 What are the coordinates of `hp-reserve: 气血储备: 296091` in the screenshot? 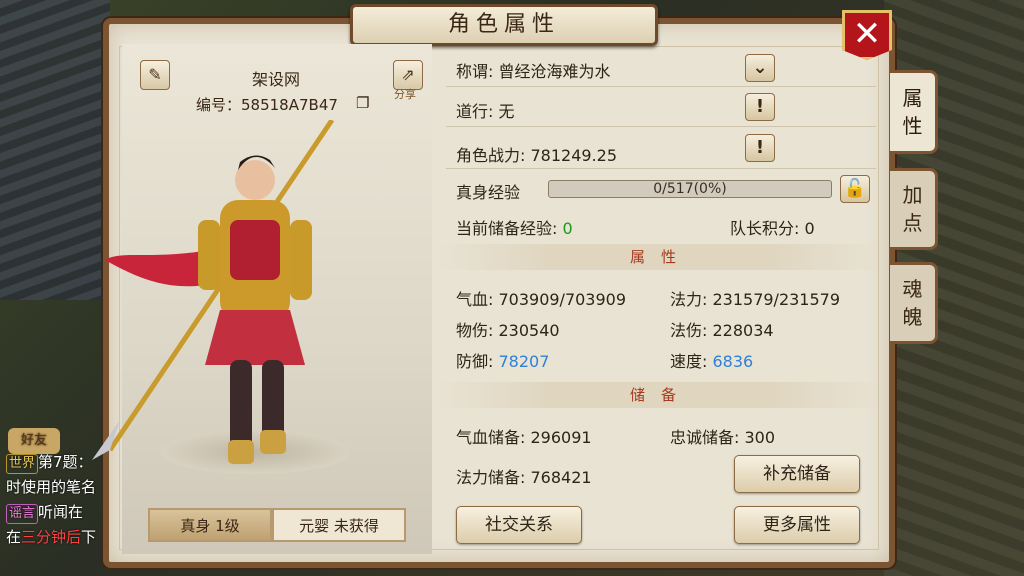 It's located at (524, 437).